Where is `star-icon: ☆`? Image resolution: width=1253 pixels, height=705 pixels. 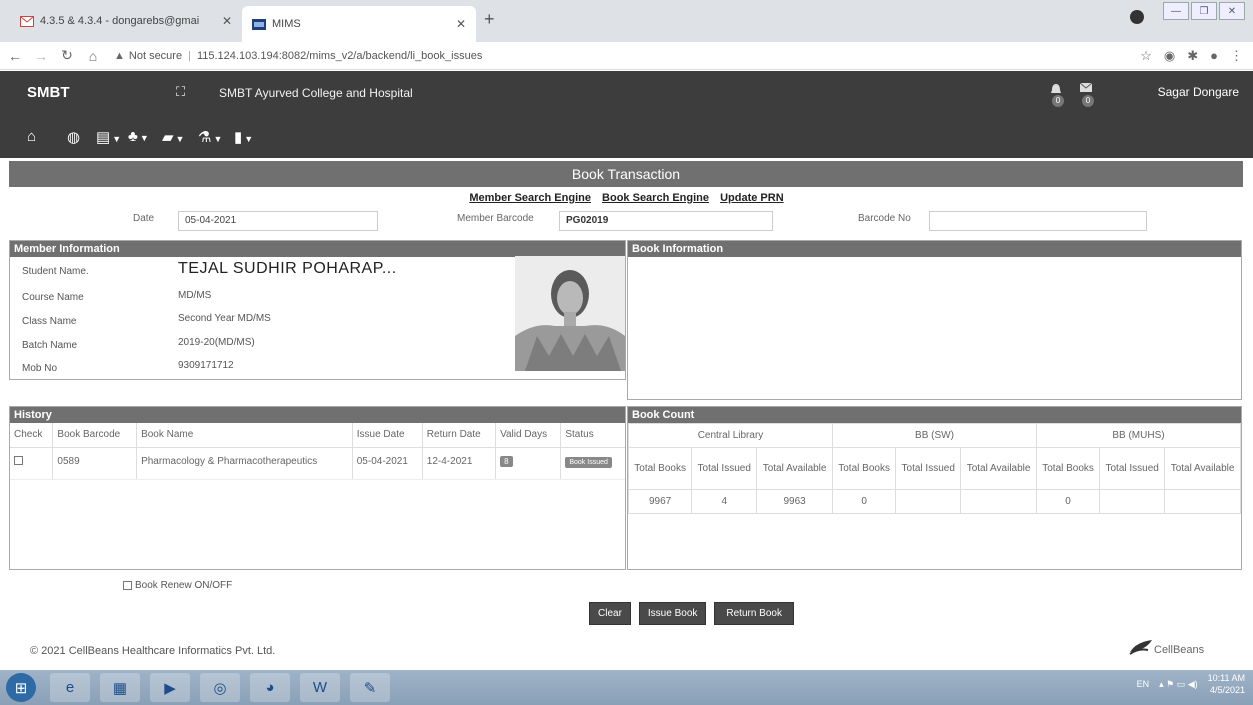
star-icon: ☆ is located at coordinates (1146, 56).